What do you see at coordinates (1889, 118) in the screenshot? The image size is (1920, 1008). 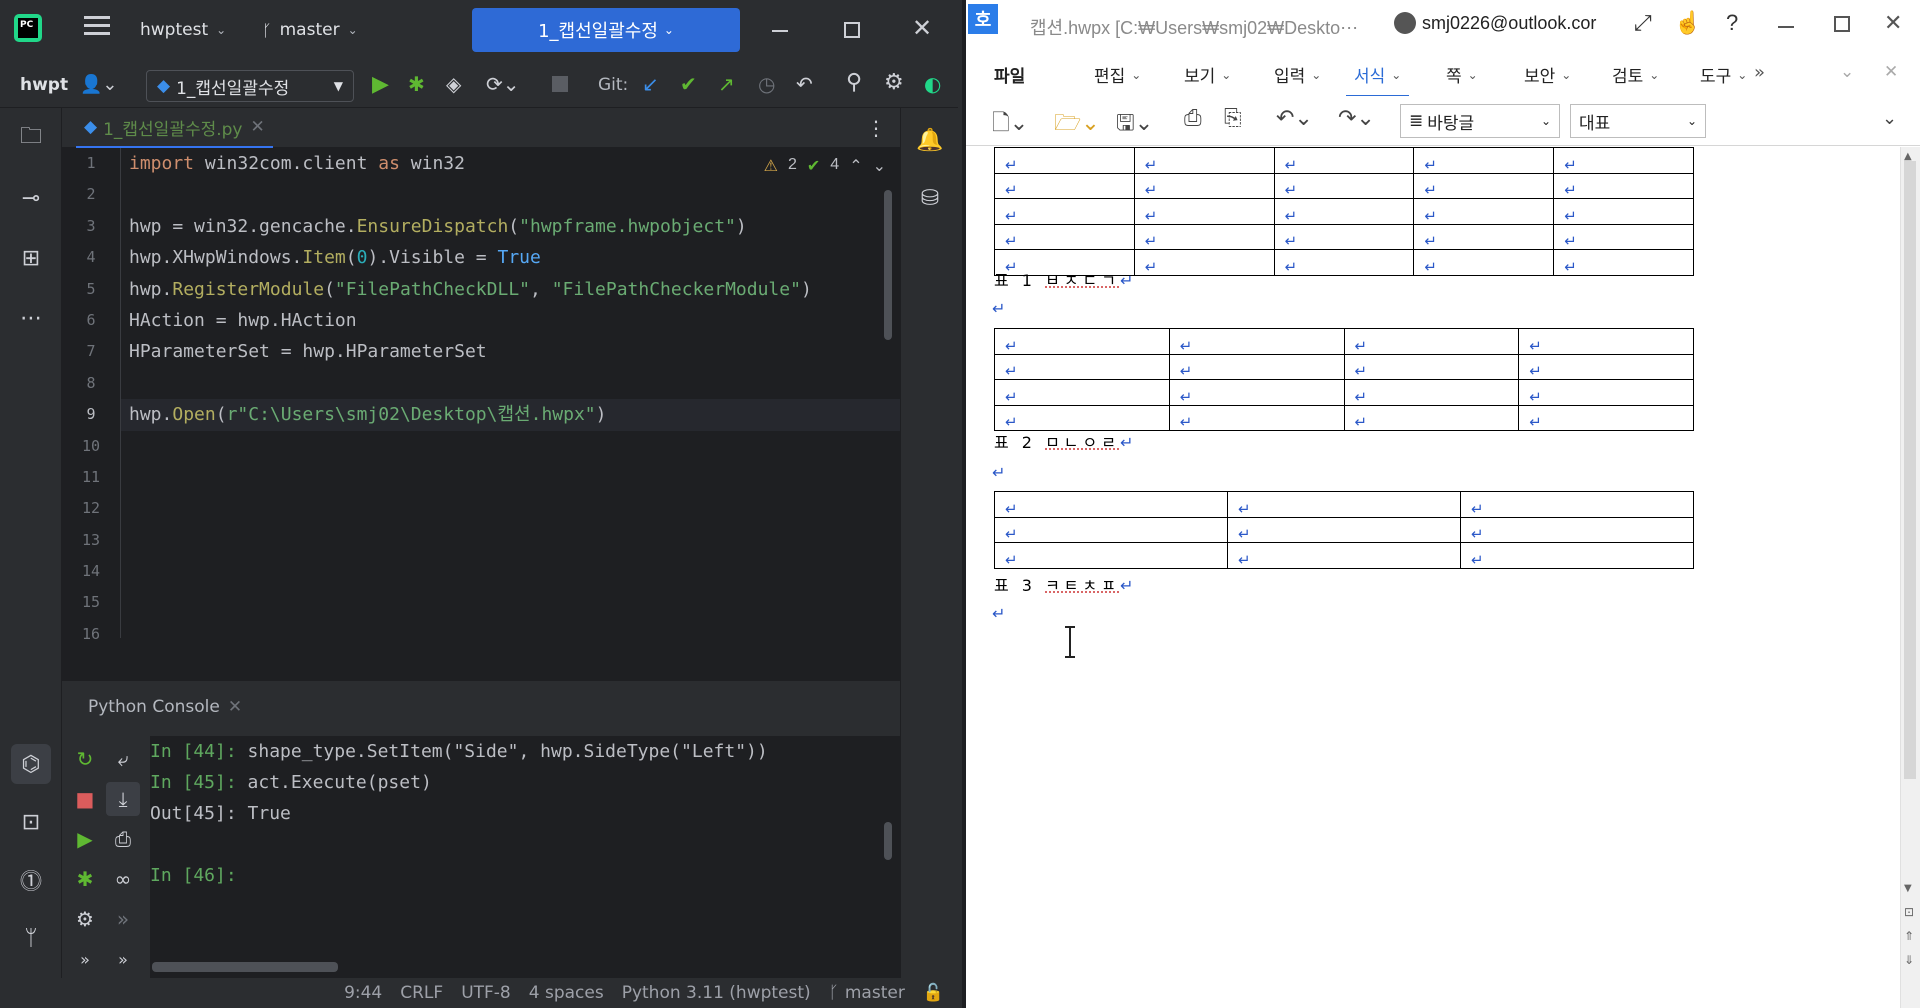 I see `expand-toolbar-icon: ⌄` at bounding box center [1889, 118].